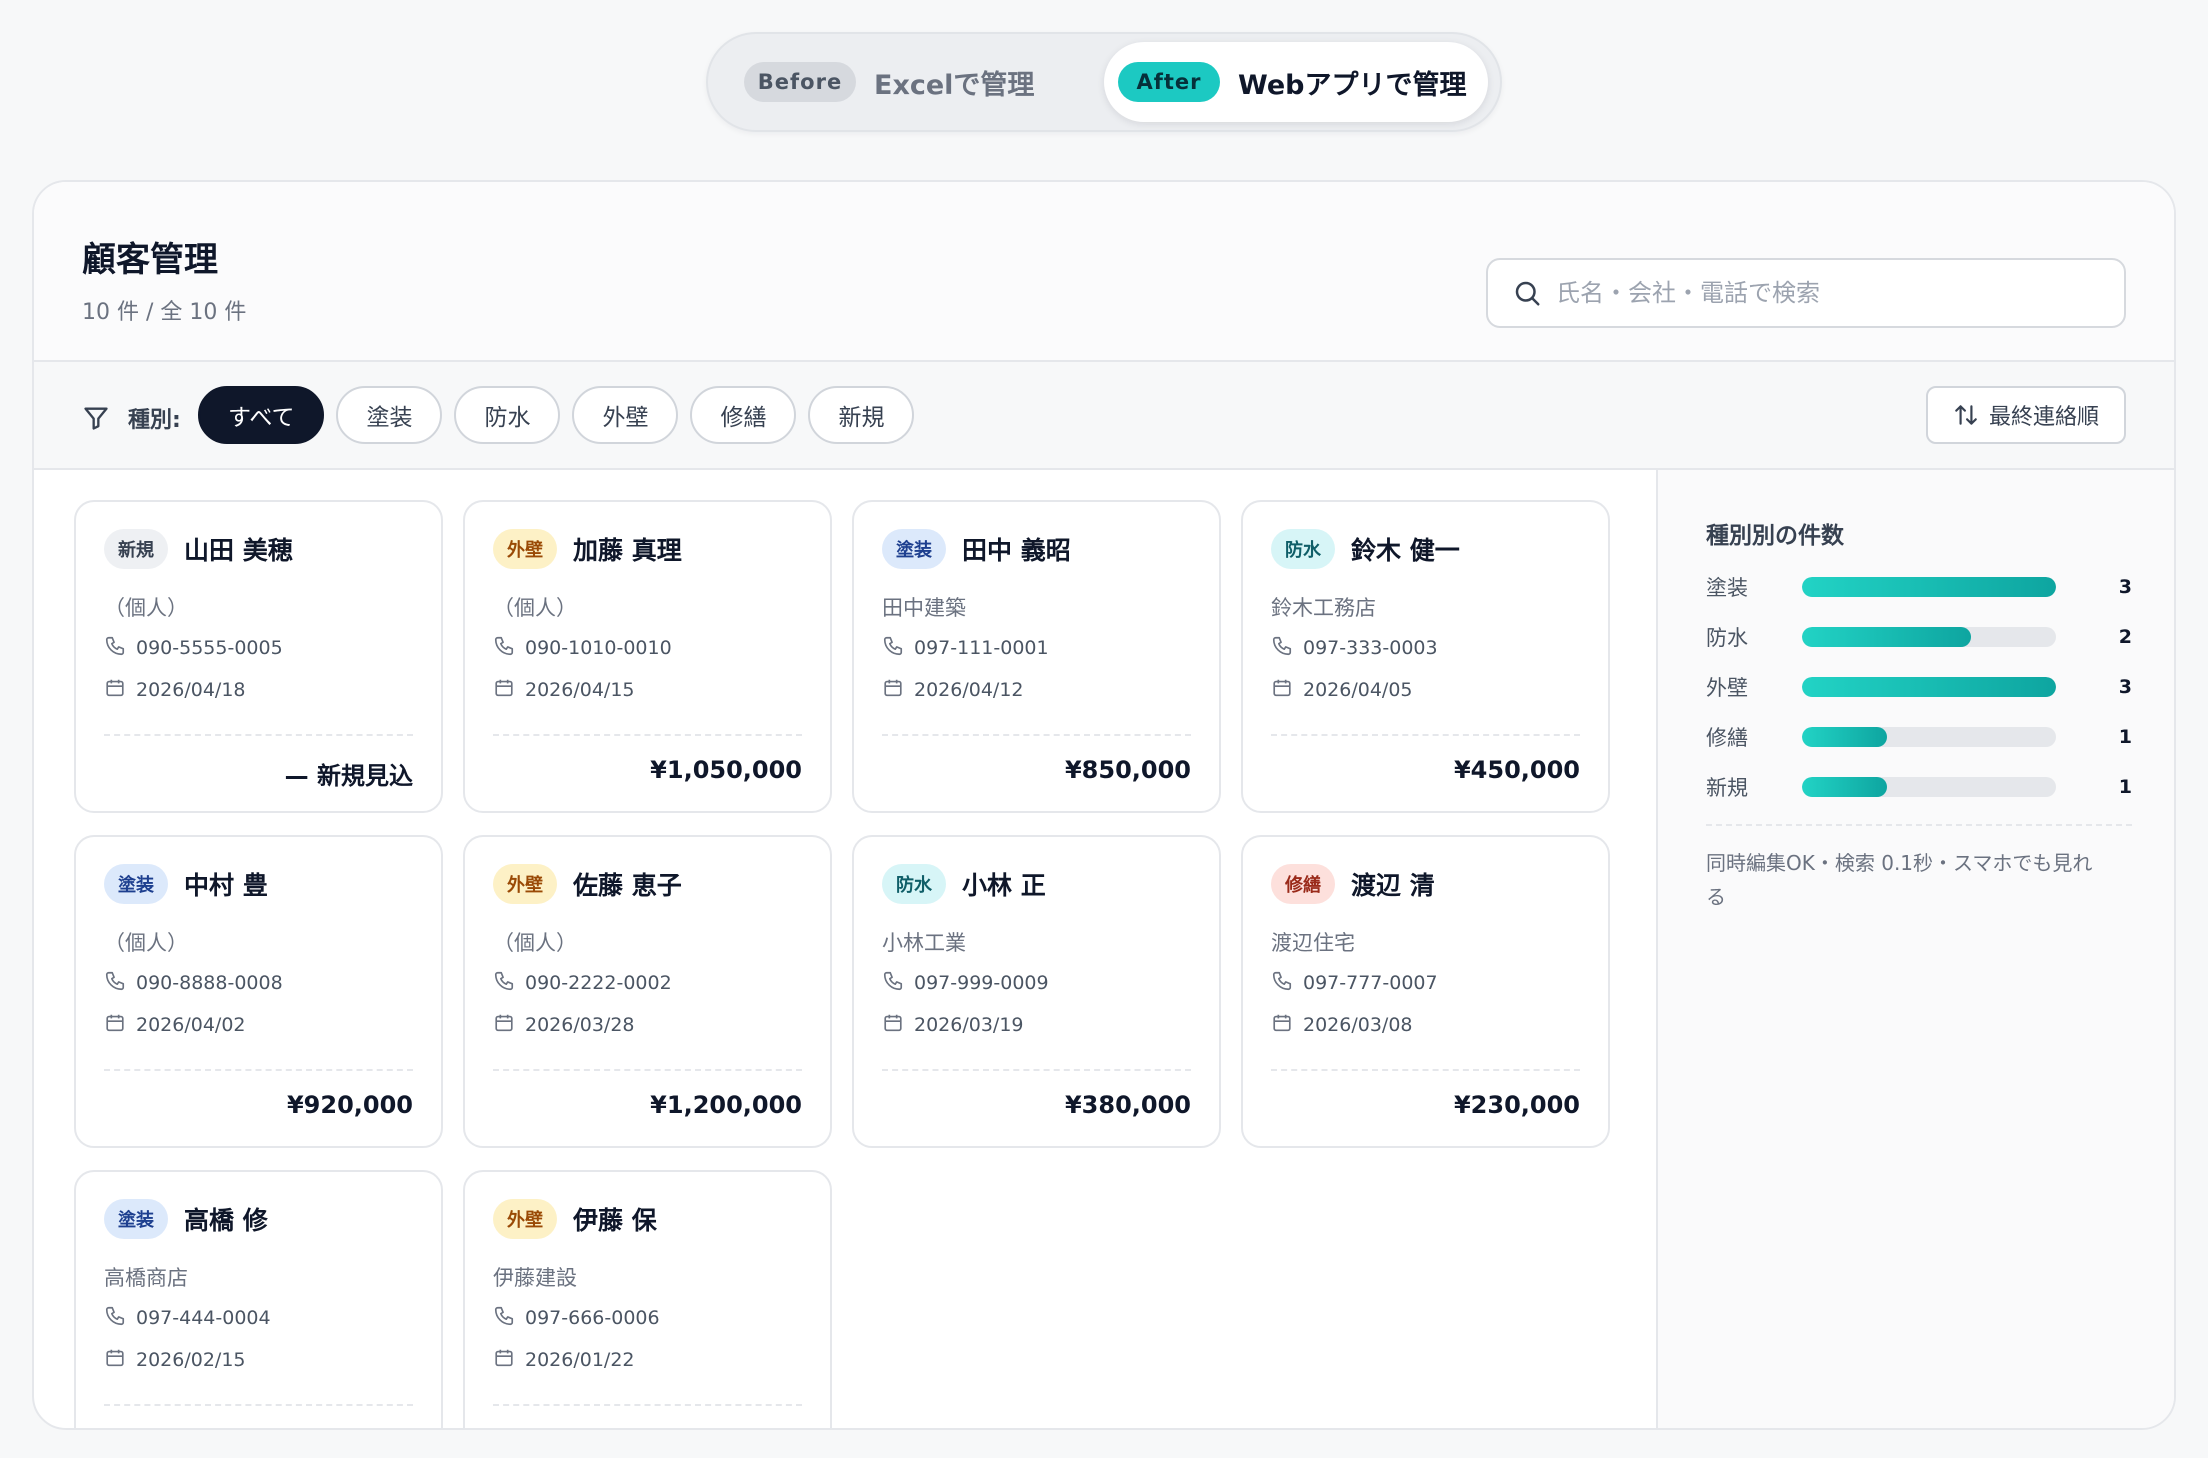 The height and width of the screenshot is (1458, 2208). I want to click on card-header: 新規 山田 美穂, so click(258, 549).